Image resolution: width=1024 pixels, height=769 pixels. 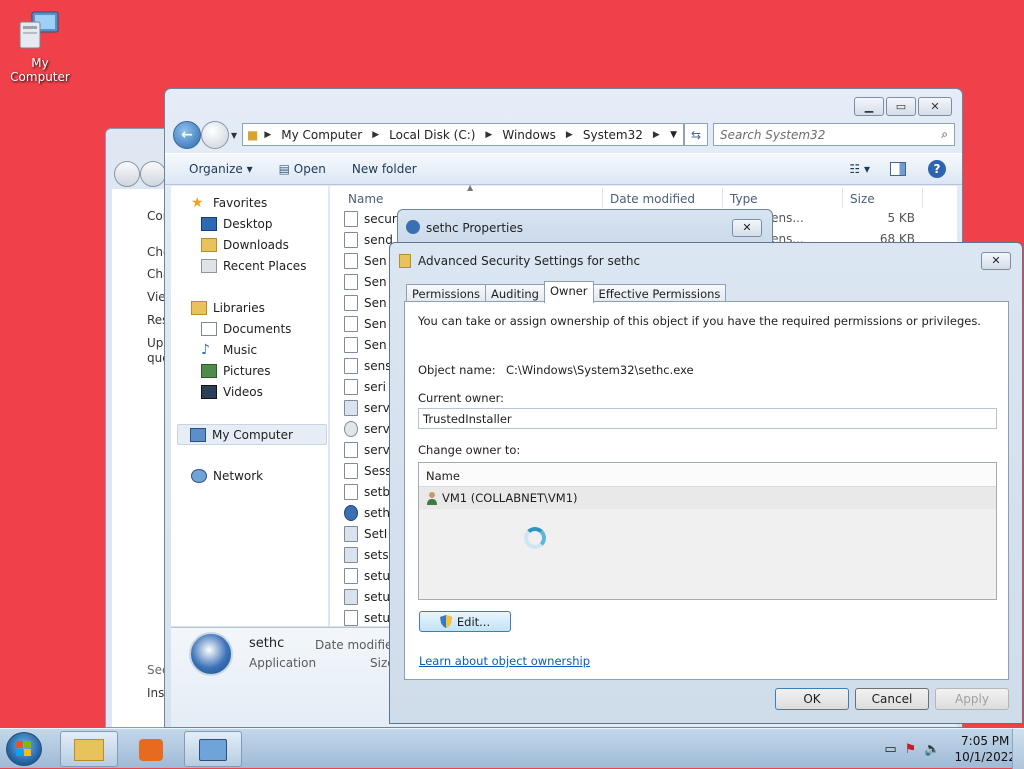 What do you see at coordinates (187, 135) in the screenshot?
I see `back-button: ←` at bounding box center [187, 135].